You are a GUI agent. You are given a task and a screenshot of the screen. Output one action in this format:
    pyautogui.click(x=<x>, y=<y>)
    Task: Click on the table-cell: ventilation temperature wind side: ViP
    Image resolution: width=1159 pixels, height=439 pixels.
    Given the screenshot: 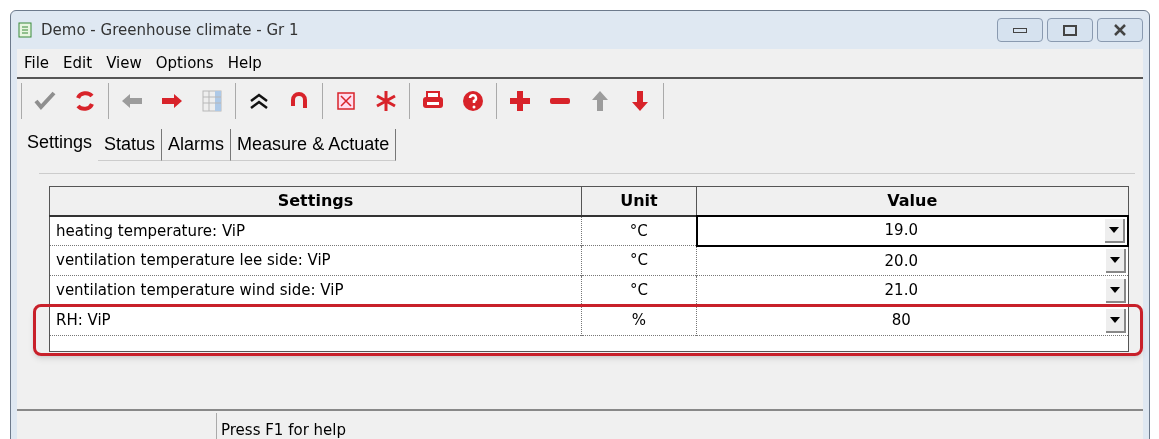 What is the action you would take?
    pyautogui.click(x=315, y=290)
    